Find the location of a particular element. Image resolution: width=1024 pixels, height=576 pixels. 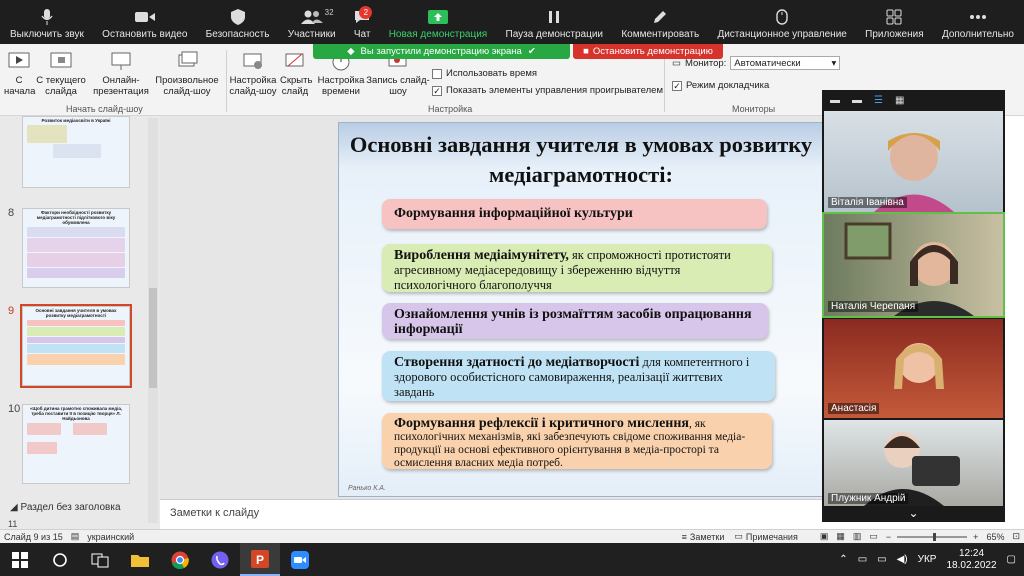

windows-start-icon is located at coordinates (20, 559).